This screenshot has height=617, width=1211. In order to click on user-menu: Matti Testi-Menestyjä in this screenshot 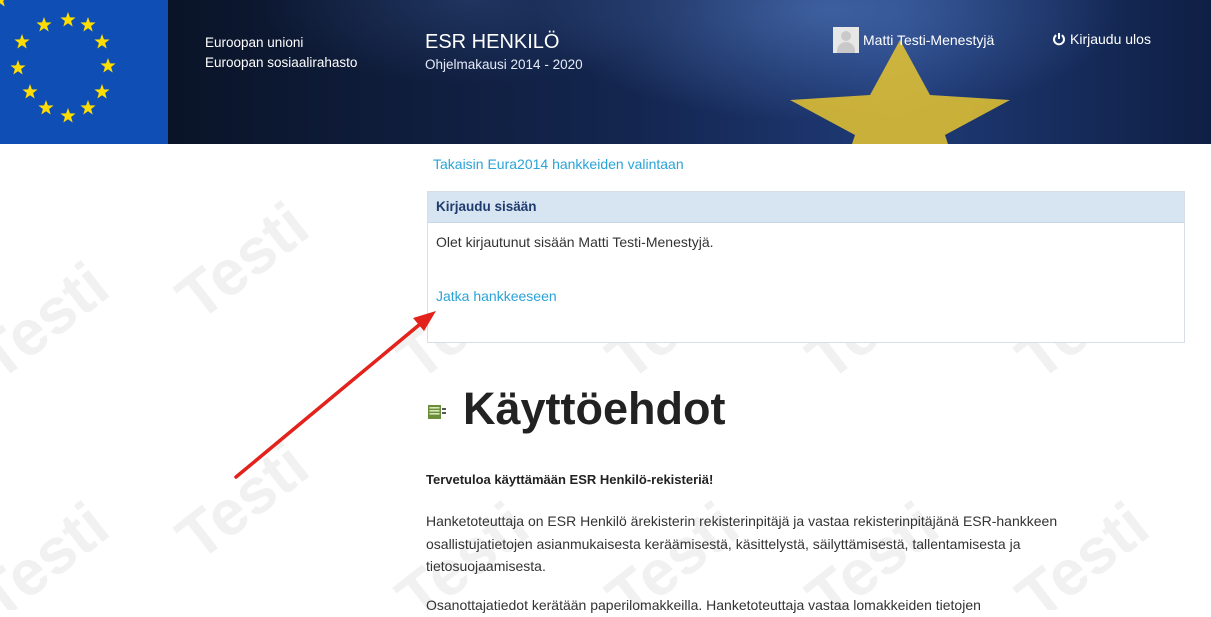, I will do `click(913, 40)`.